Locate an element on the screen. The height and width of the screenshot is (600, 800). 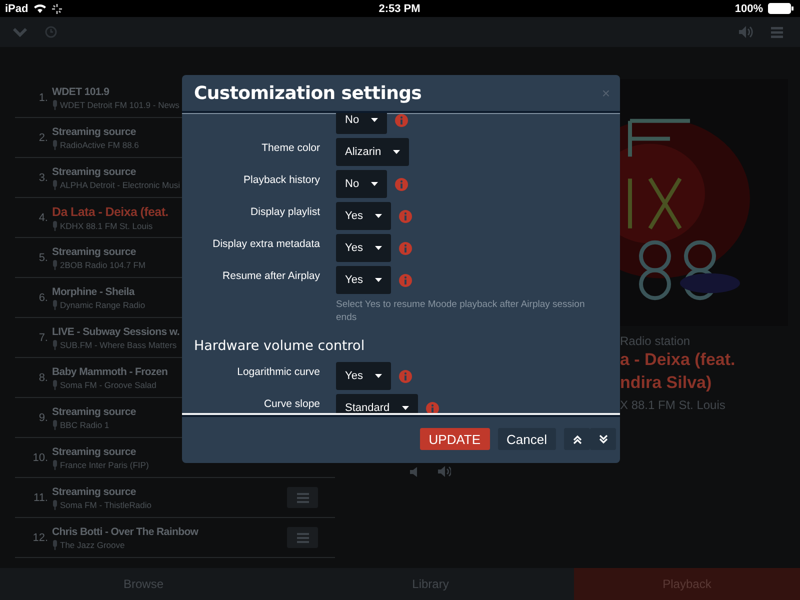
volume-down-icon is located at coordinates (415, 471).